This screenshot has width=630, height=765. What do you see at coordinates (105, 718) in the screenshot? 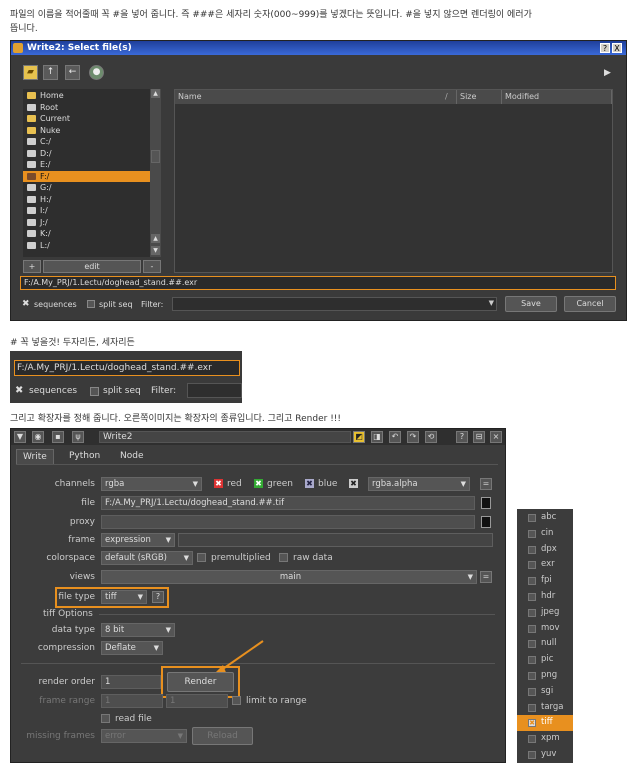
I see `readfile-checkbox` at bounding box center [105, 718].